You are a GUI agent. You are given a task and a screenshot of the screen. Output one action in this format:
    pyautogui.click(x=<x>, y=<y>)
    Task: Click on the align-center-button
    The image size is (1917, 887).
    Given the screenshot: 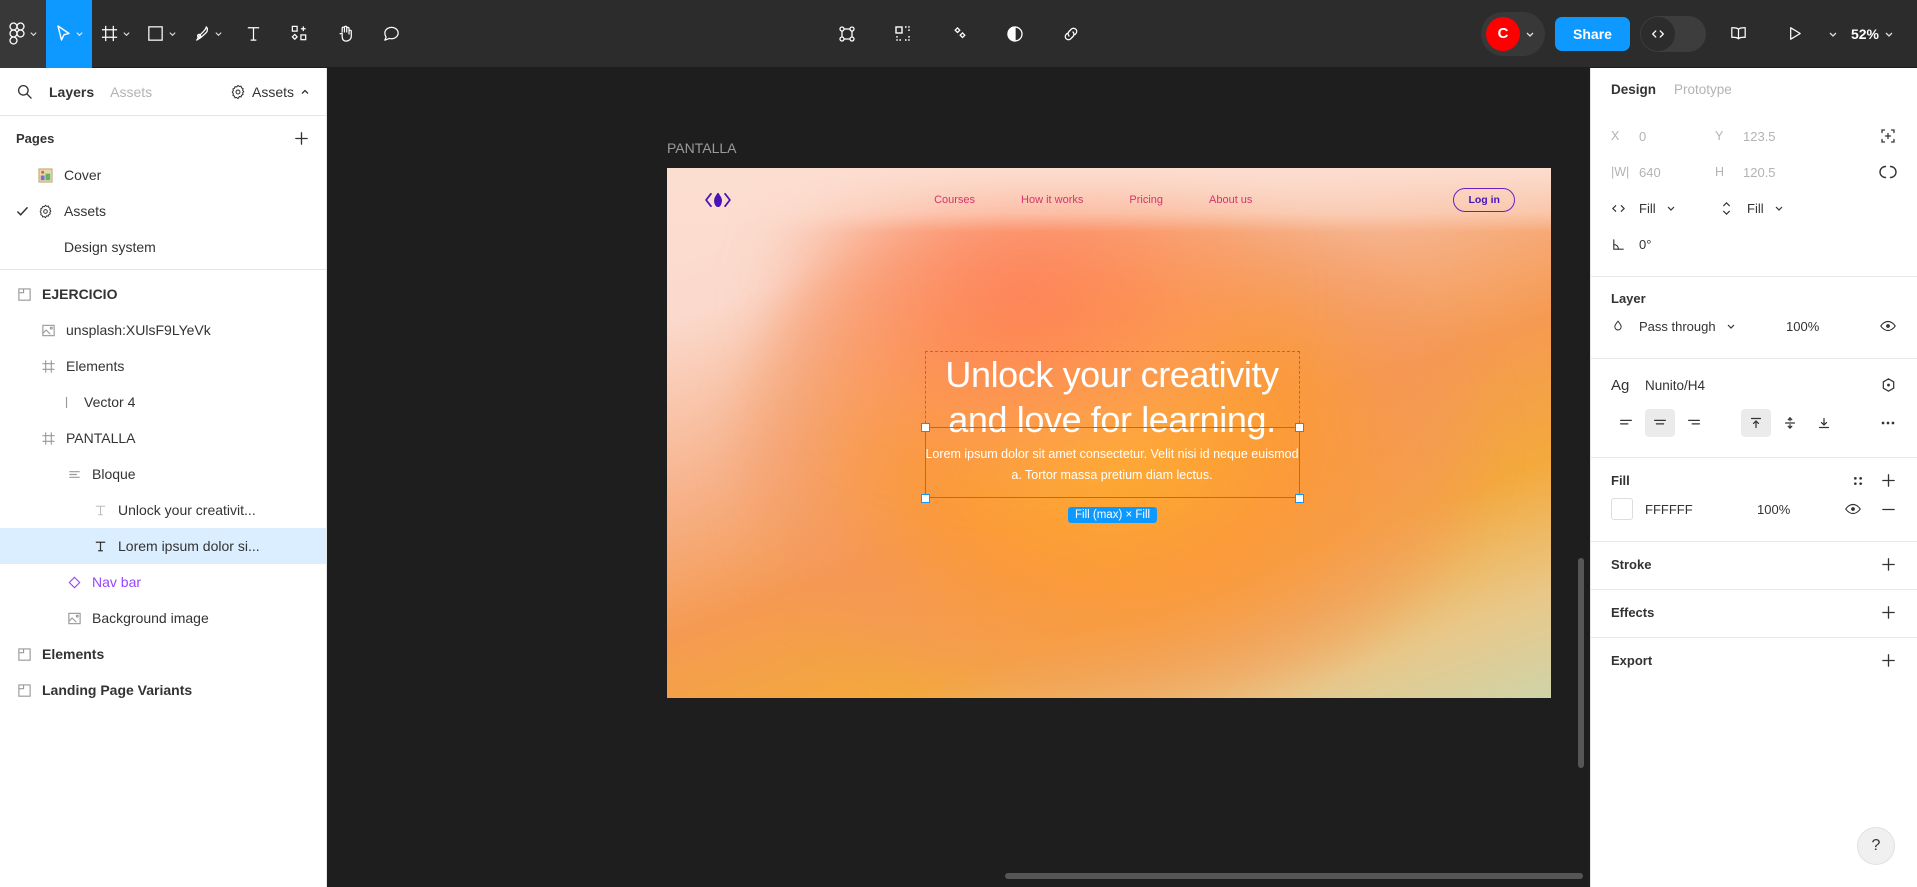 What is the action you would take?
    pyautogui.click(x=1660, y=423)
    